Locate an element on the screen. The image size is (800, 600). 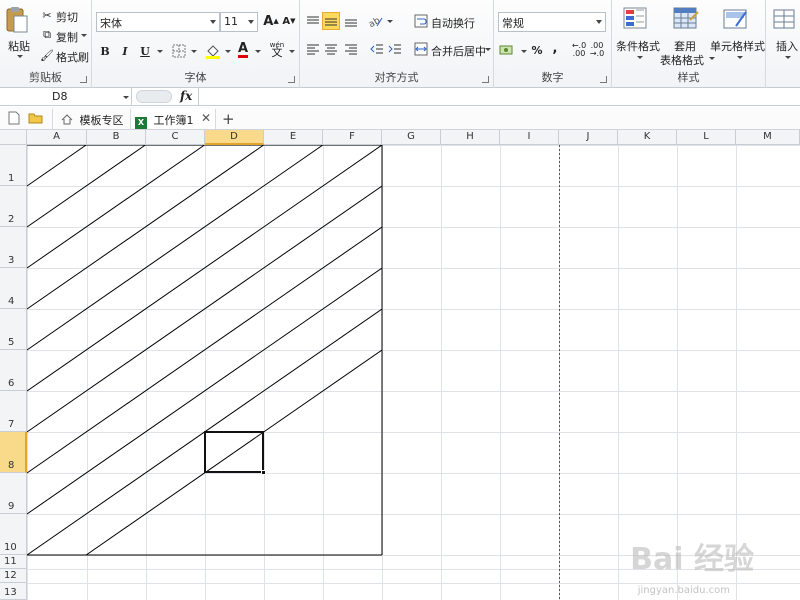
tab-template: 模板专区 is located at coordinates (91, 119).